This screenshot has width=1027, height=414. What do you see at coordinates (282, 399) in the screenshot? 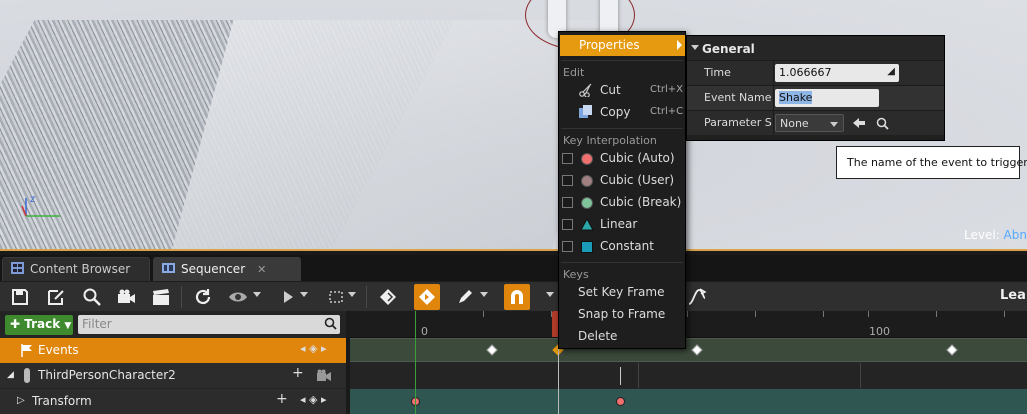
I see `add-key-icon: +` at bounding box center [282, 399].